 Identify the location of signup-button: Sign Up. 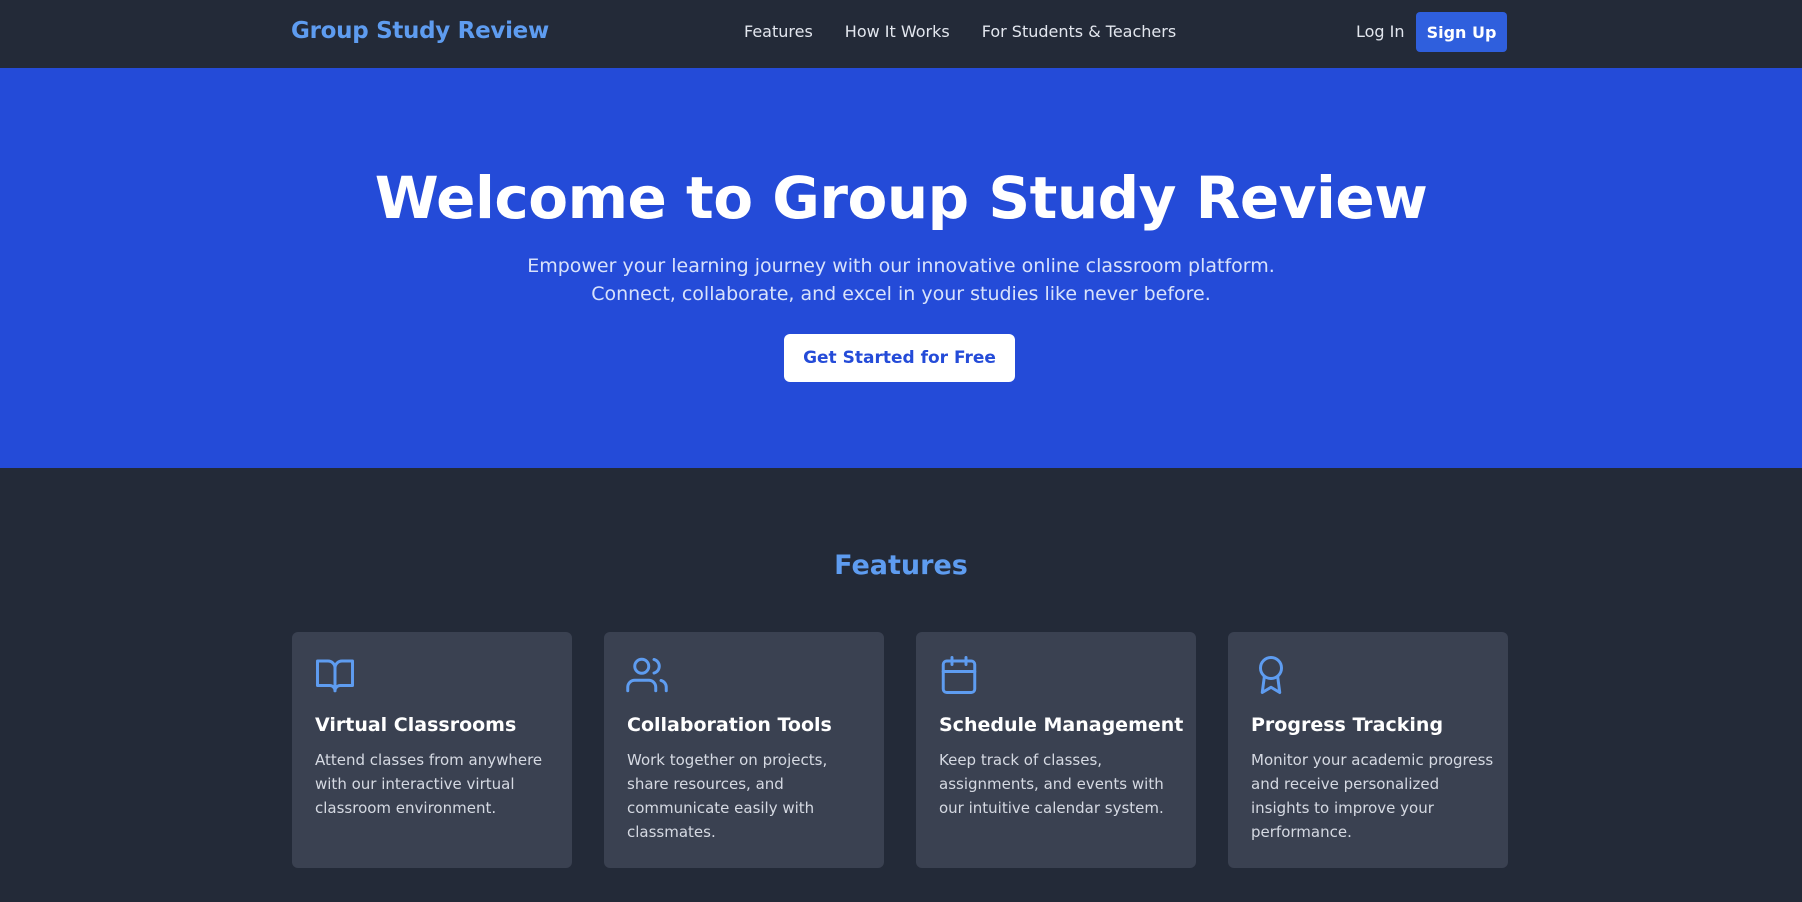
(1461, 32).